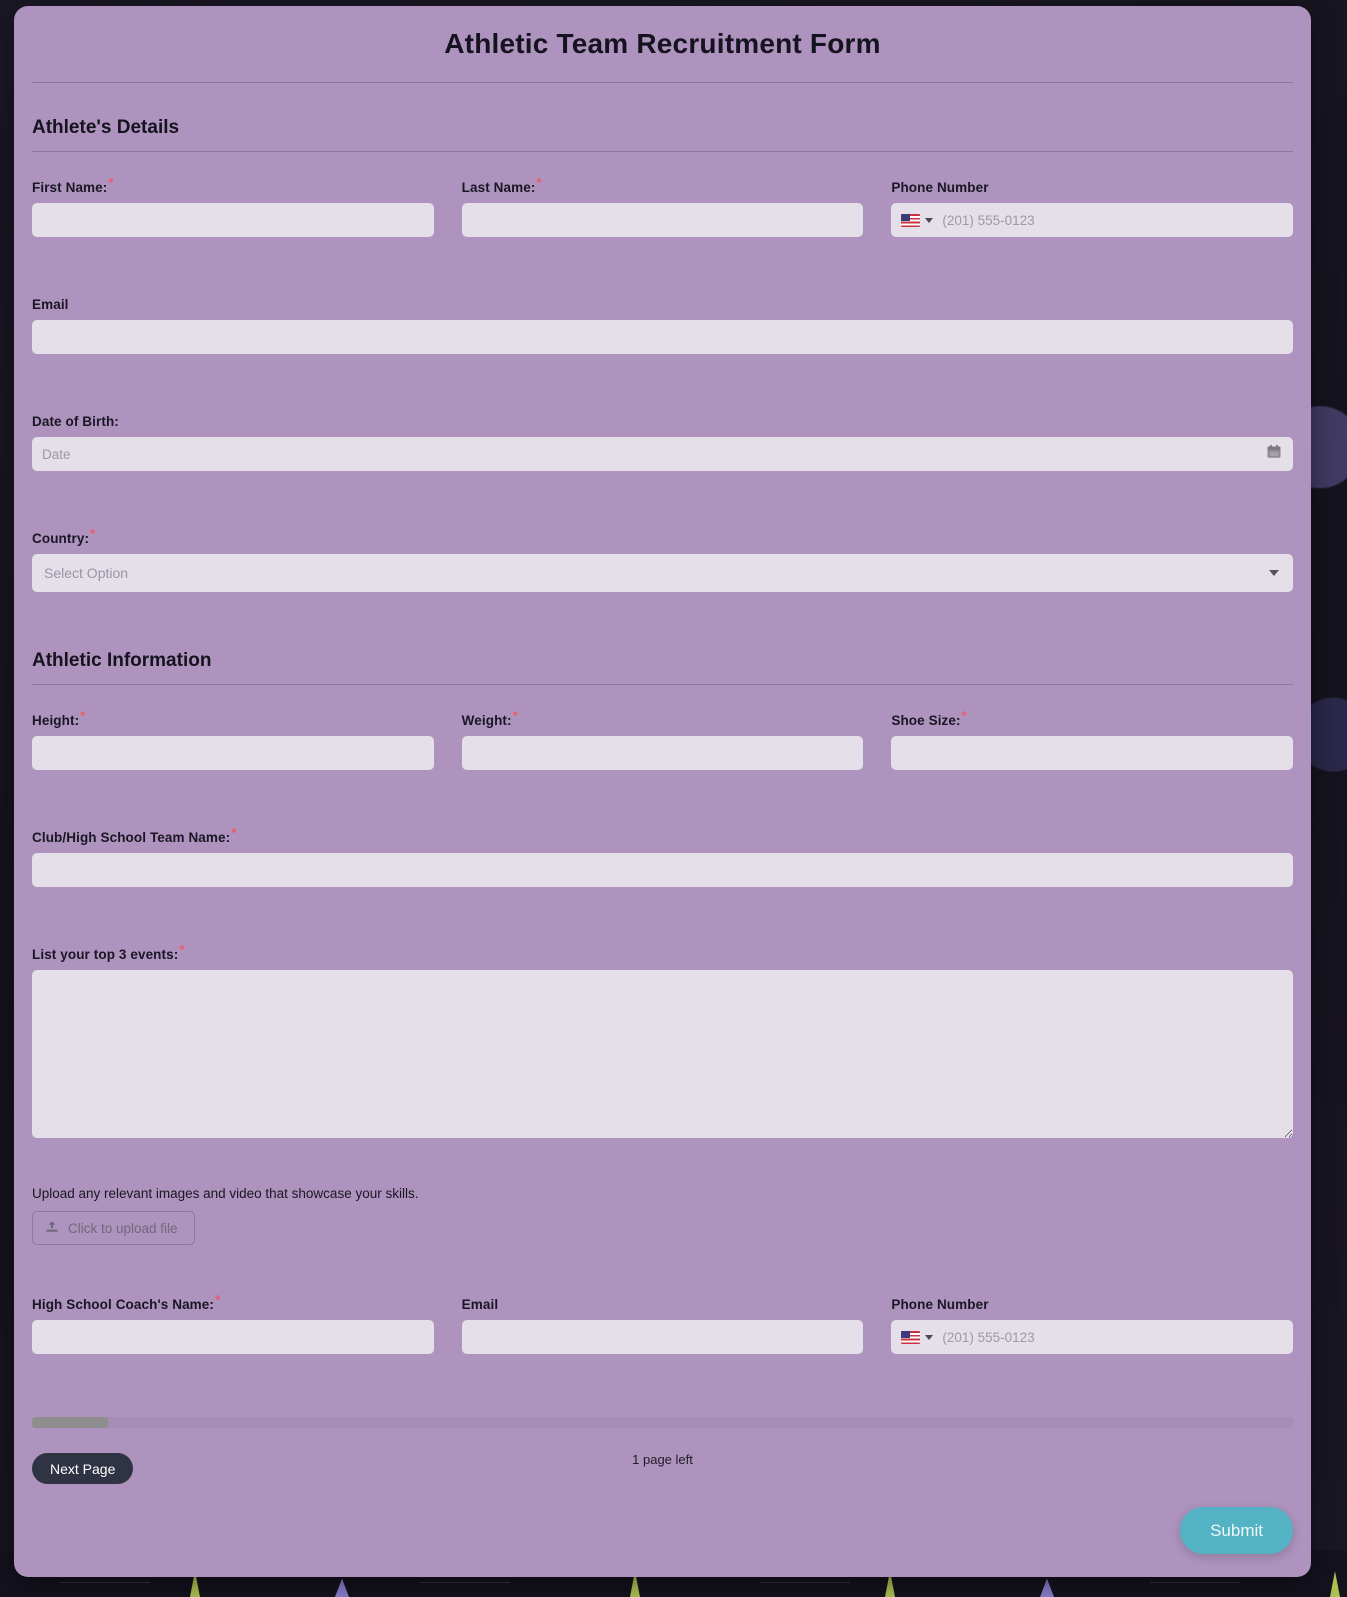 This screenshot has width=1347, height=1597. I want to click on field-weight: Weight:*, so click(662, 739).